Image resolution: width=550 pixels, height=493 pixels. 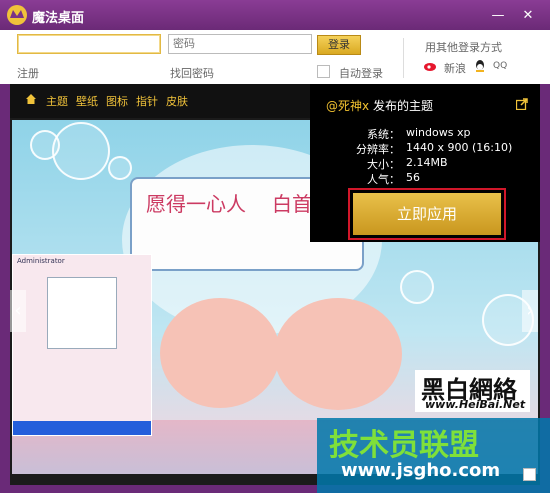 I want to click on share-icon, so click(x=522, y=104).